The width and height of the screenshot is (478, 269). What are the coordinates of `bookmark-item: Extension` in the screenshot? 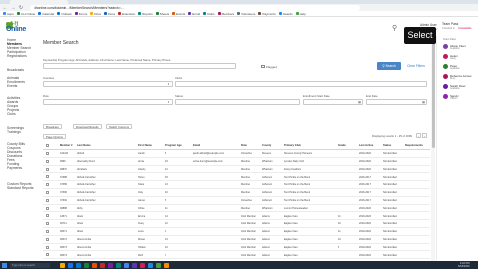 It's located at (126, 14).